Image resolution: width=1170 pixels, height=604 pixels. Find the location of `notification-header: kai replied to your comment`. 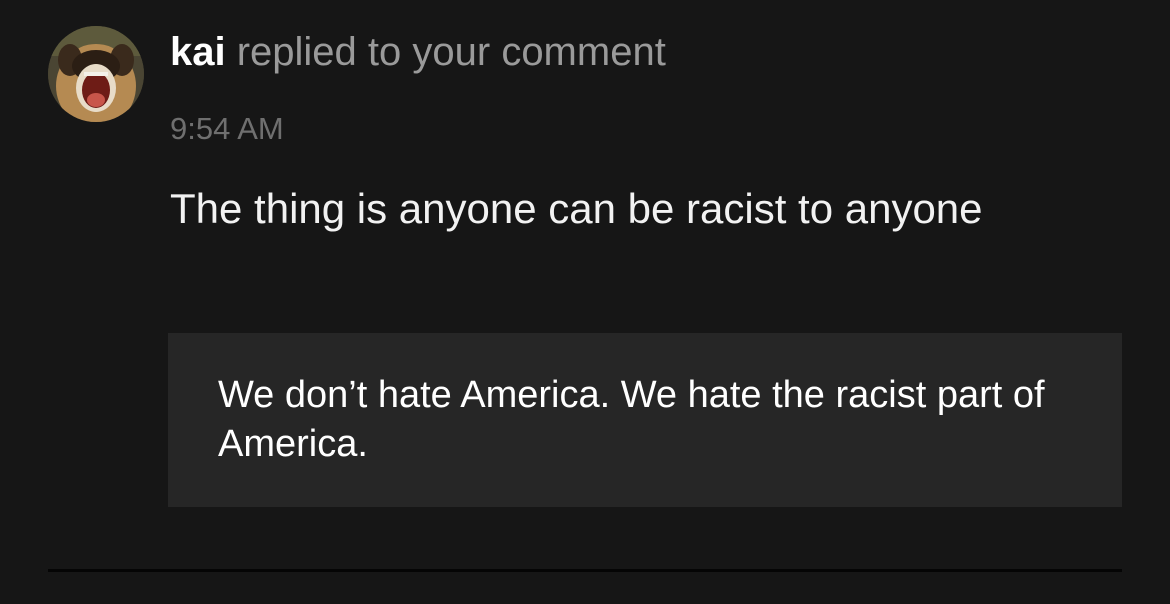

notification-header: kai replied to your comment is located at coordinates (418, 52).